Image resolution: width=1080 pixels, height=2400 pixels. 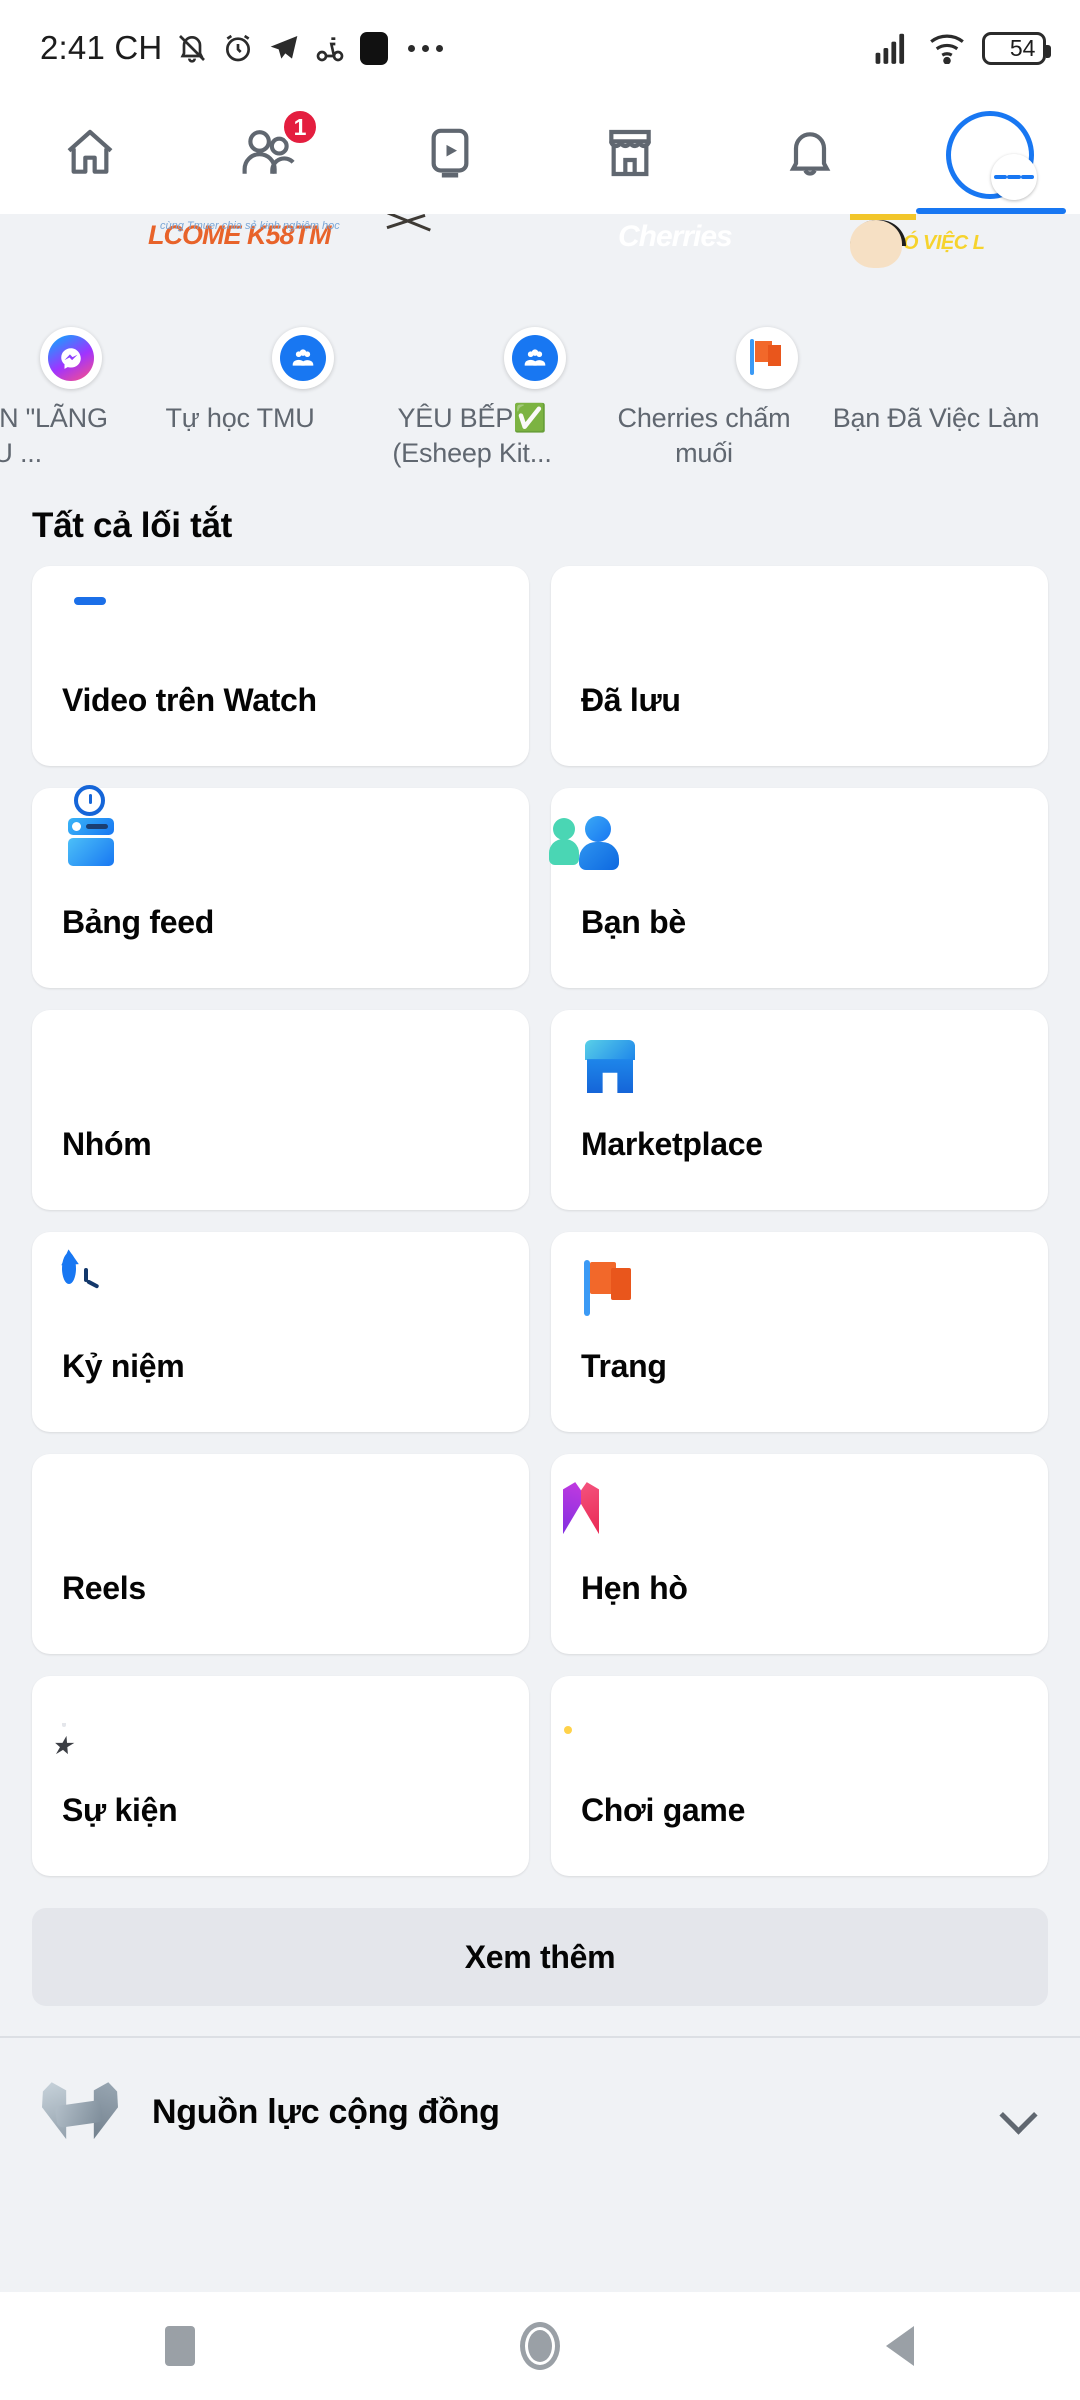 I want to click on bell-muted-icon, so click(x=192, y=48).